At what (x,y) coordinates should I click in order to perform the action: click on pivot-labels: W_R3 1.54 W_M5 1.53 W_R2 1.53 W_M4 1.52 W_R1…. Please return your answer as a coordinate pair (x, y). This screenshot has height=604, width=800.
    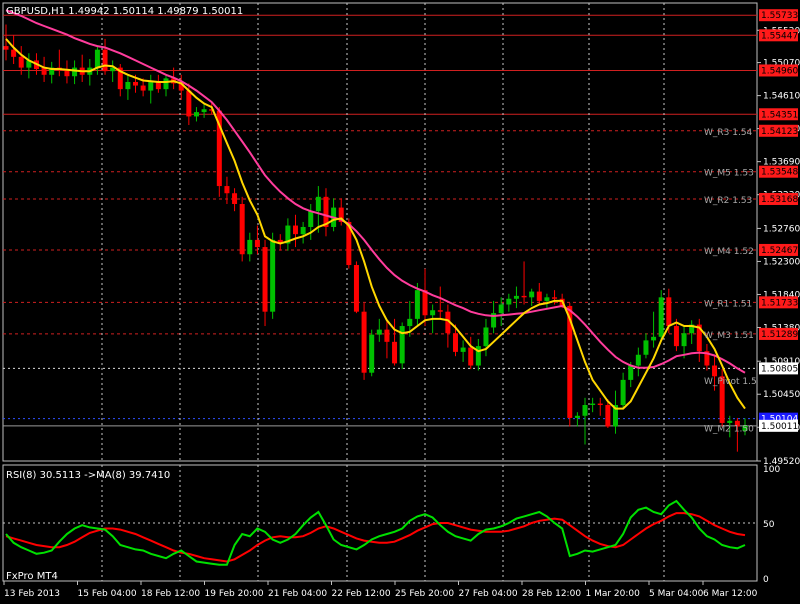
    Looking at the image, I should click on (730, 281).